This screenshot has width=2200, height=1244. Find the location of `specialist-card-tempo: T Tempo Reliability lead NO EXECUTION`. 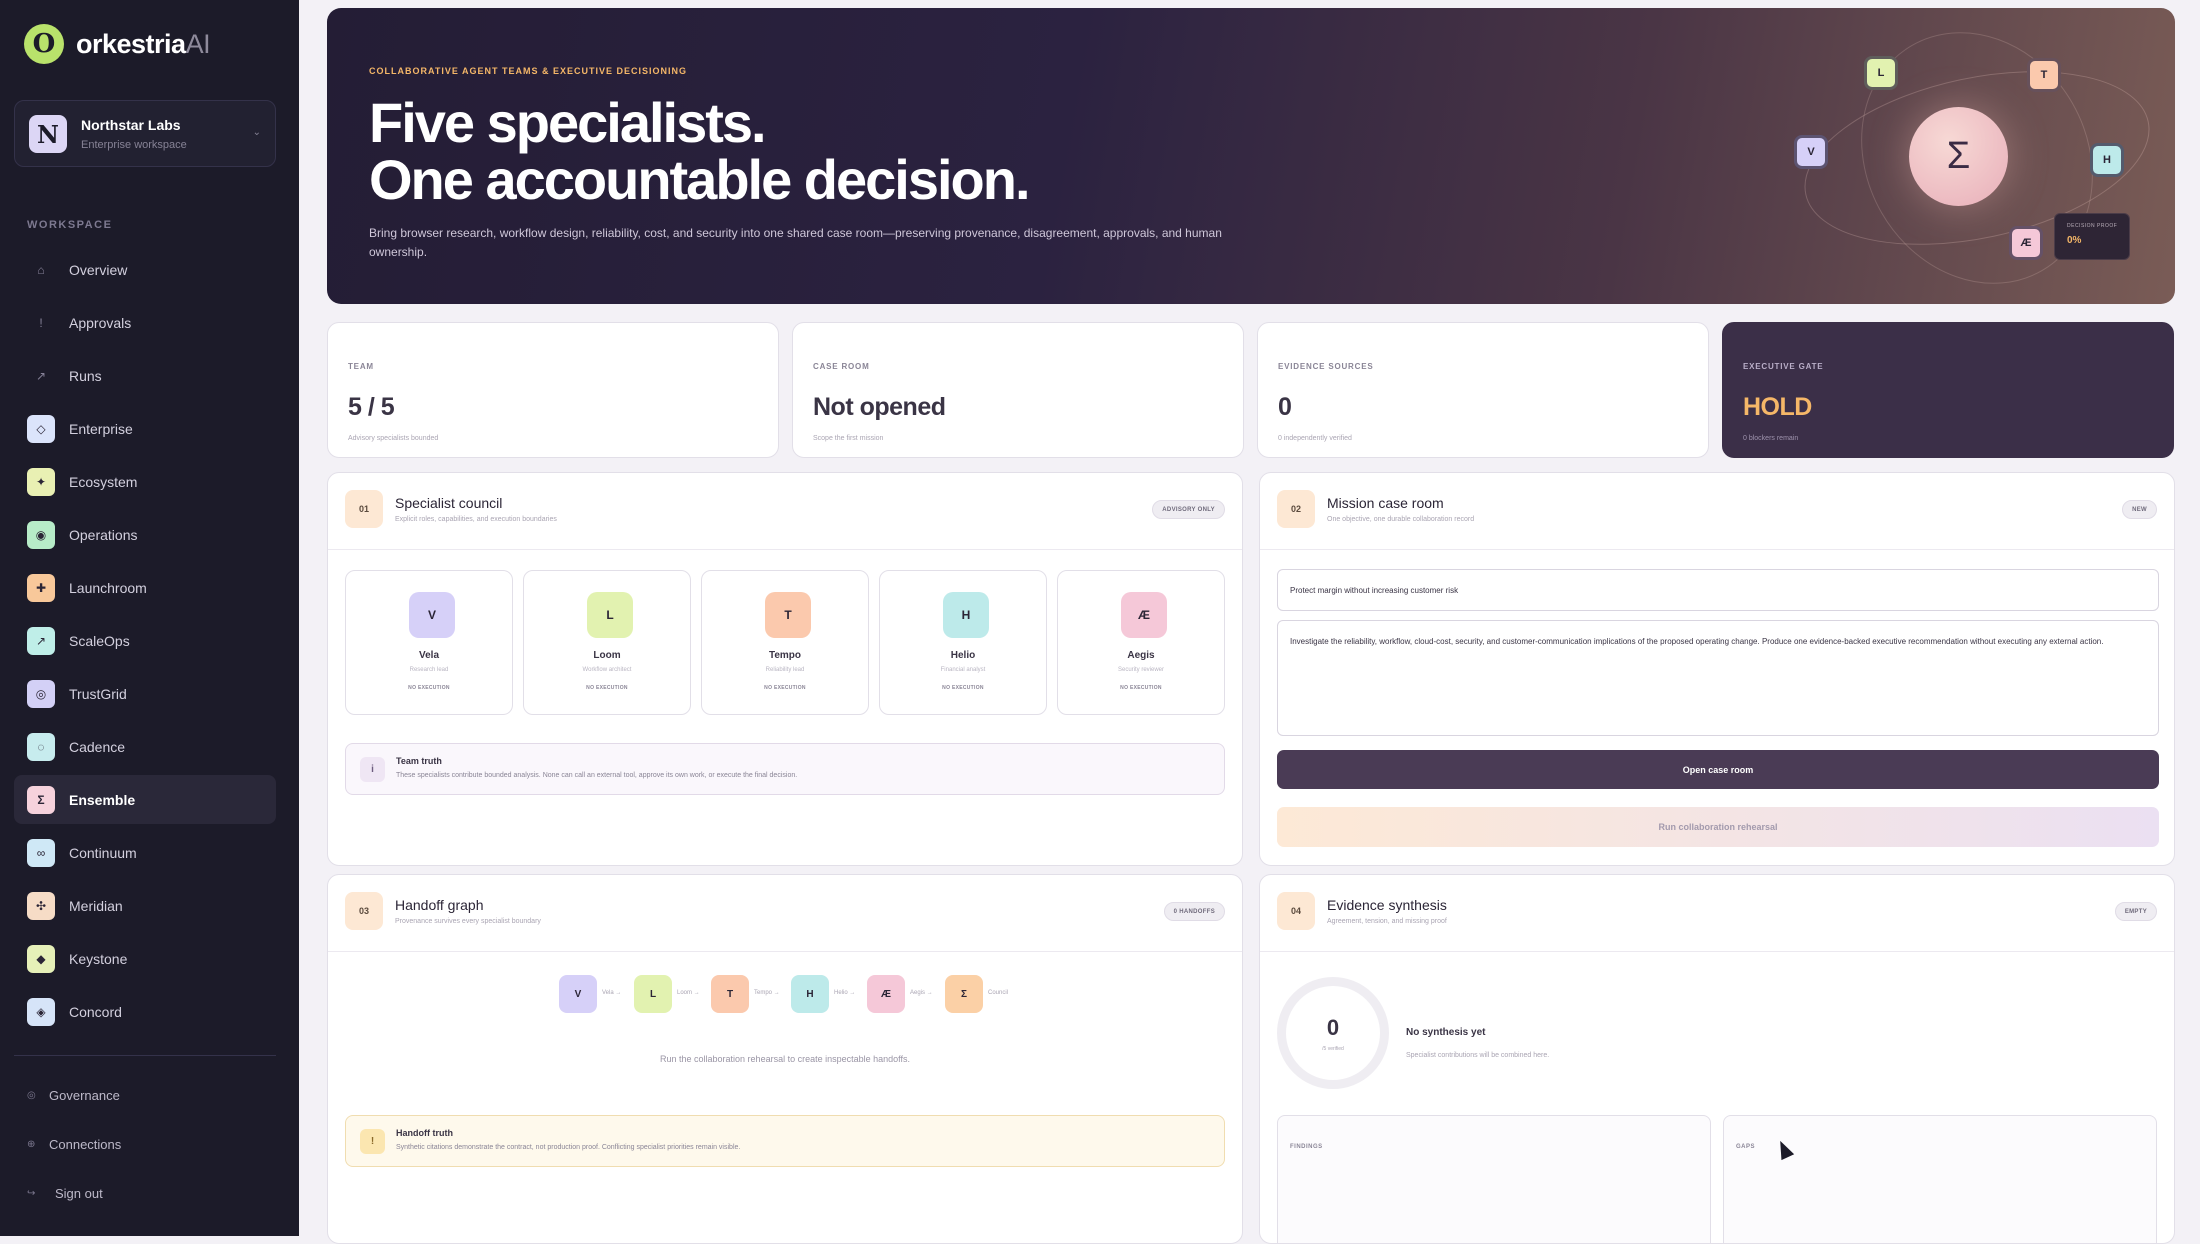

specialist-card-tempo: T Tempo Reliability lead NO EXECUTION is located at coordinates (785, 642).